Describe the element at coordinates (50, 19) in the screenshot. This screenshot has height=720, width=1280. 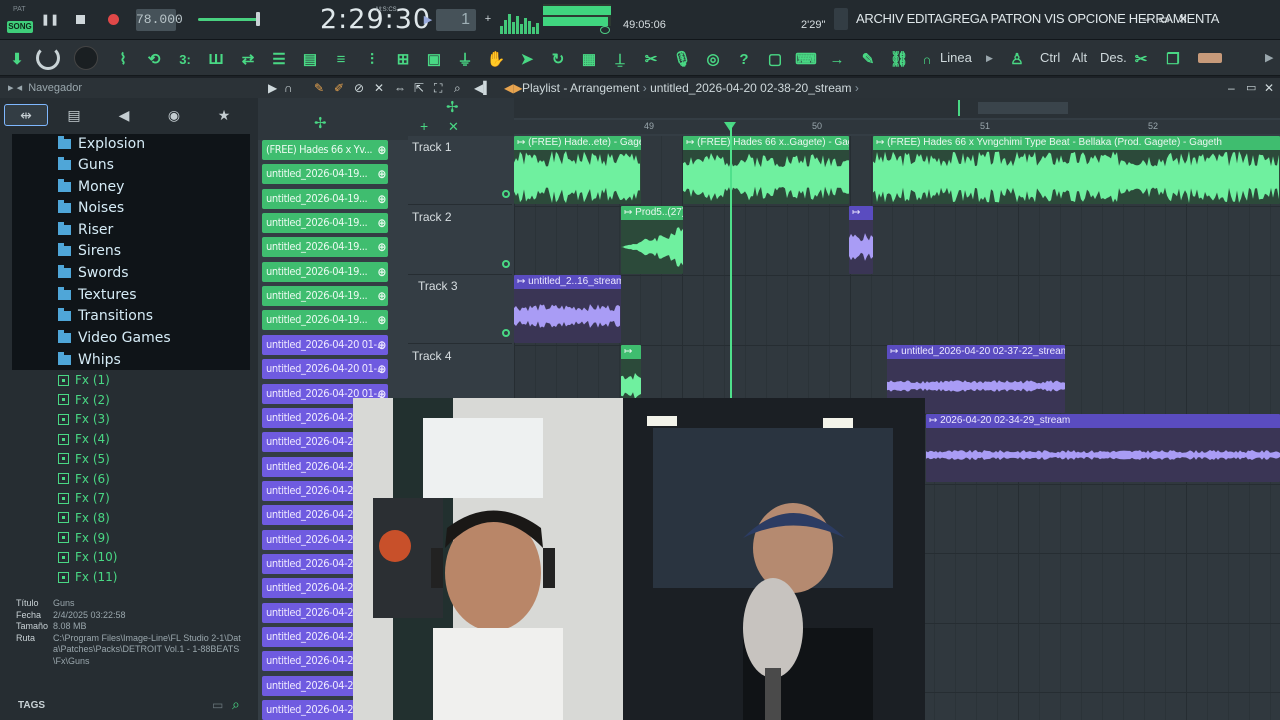
I see `pause-icon: ❚❚` at that location.